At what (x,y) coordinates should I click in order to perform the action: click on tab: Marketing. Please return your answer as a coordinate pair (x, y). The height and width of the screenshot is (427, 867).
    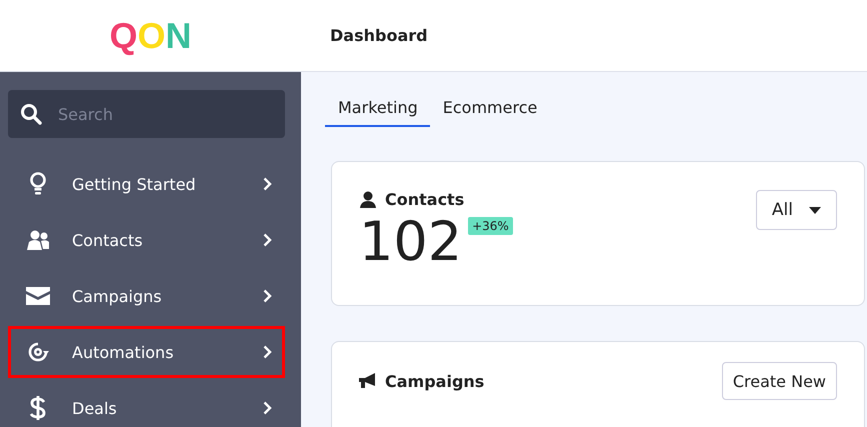
    Looking at the image, I should click on (377, 111).